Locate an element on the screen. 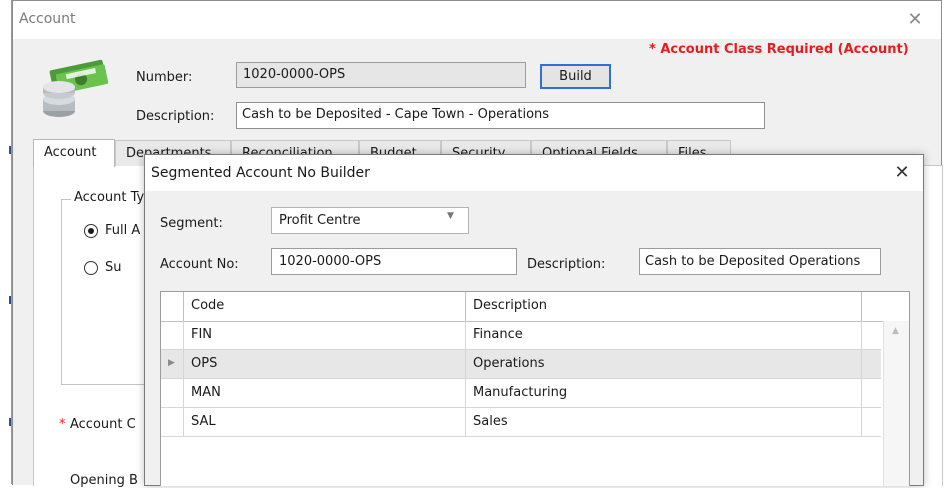 This screenshot has height=488, width=952. description-cell: Manufacturing is located at coordinates (664, 393).